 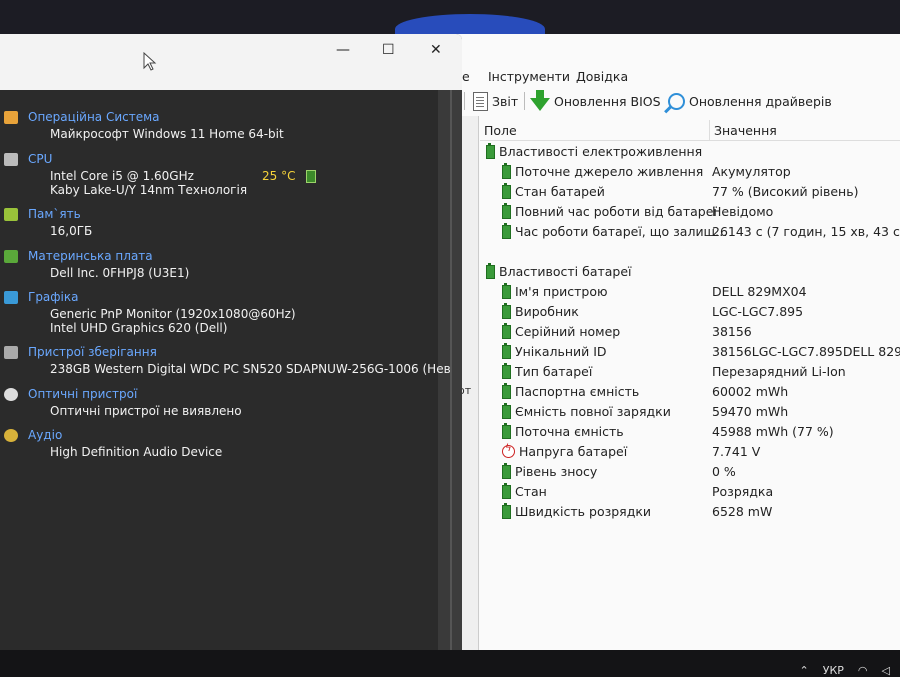 What do you see at coordinates (53, 297) in the screenshot?
I see `section-title: Графіка` at bounding box center [53, 297].